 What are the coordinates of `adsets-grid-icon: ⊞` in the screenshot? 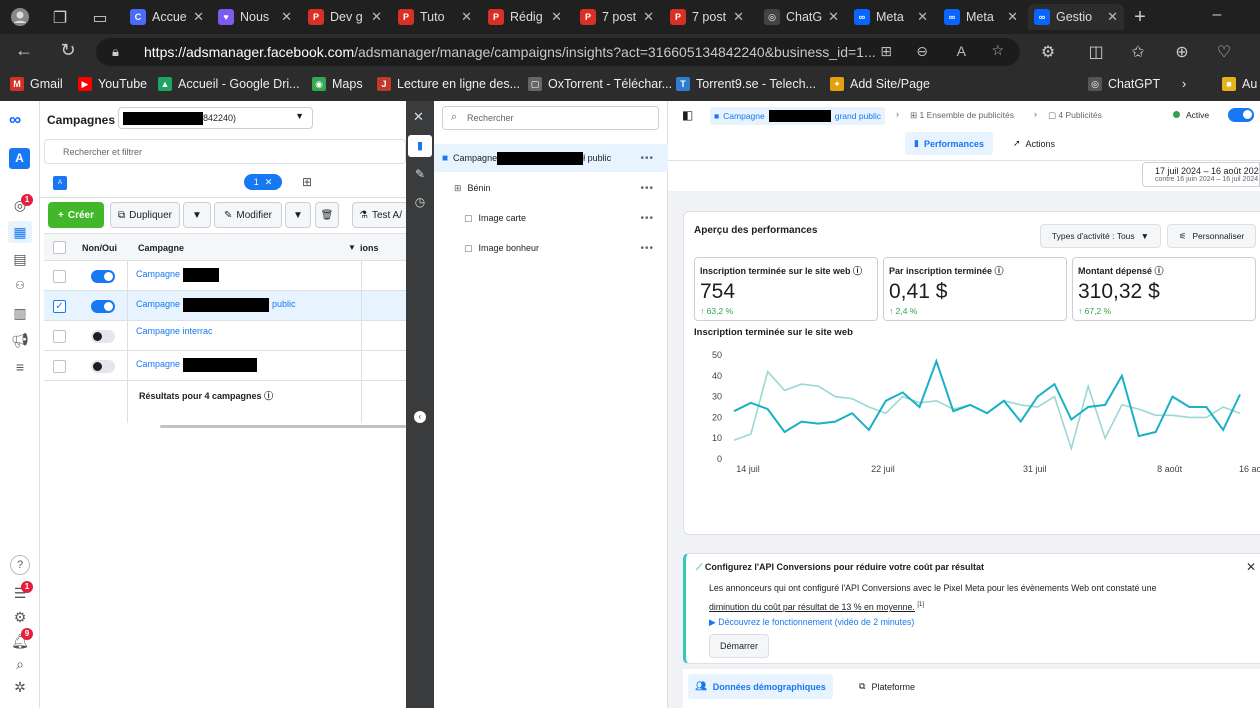 It's located at (307, 182).